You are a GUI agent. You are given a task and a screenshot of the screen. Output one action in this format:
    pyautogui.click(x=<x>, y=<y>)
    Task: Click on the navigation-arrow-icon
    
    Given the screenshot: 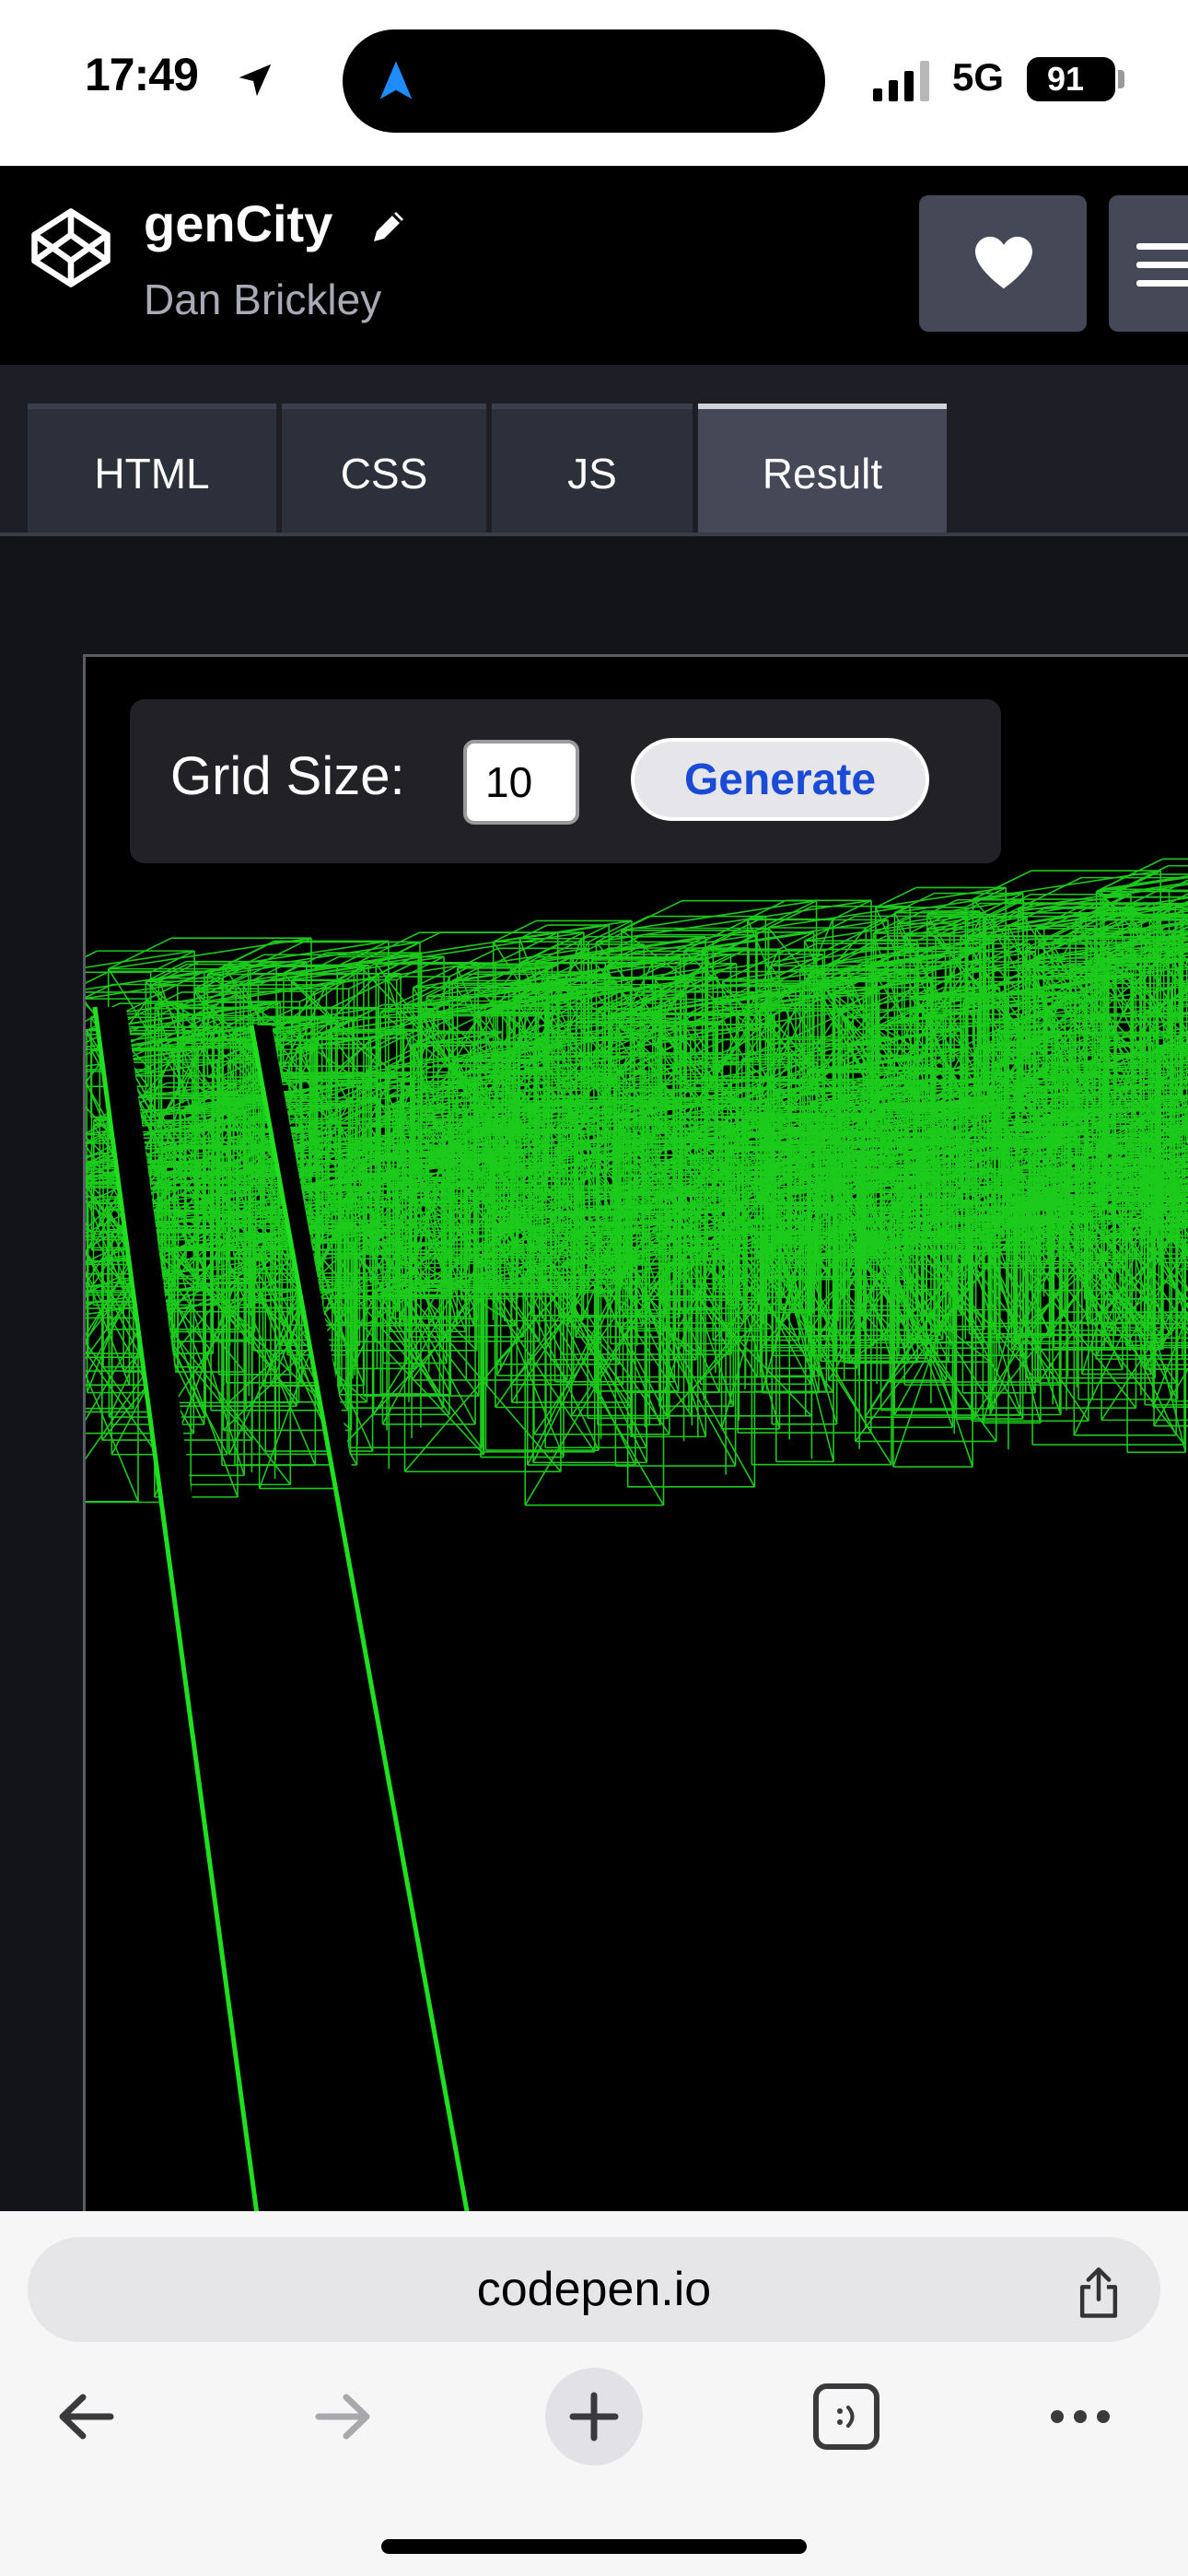 What is the action you would take?
    pyautogui.click(x=396, y=80)
    